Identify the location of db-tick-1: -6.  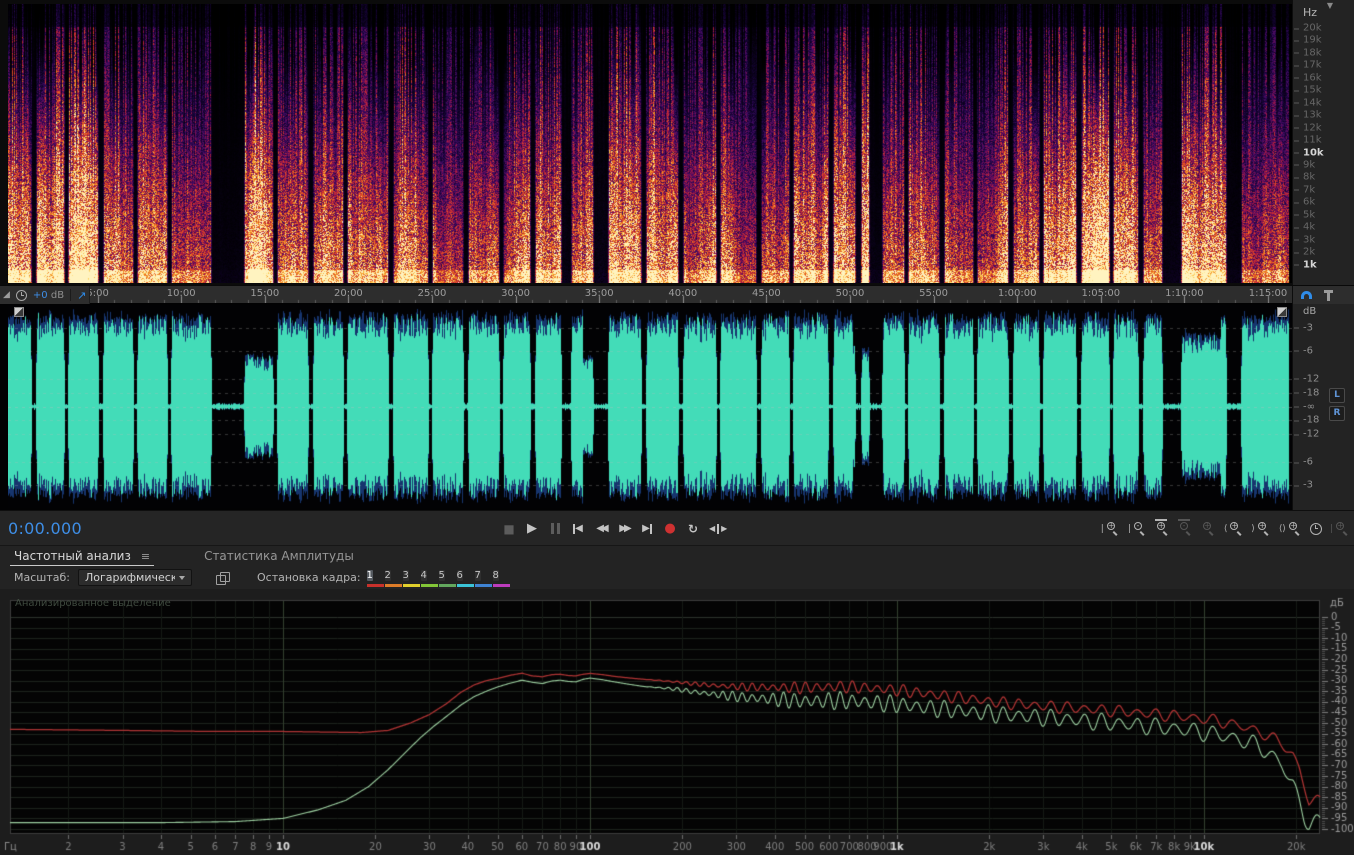
(1303, 351).